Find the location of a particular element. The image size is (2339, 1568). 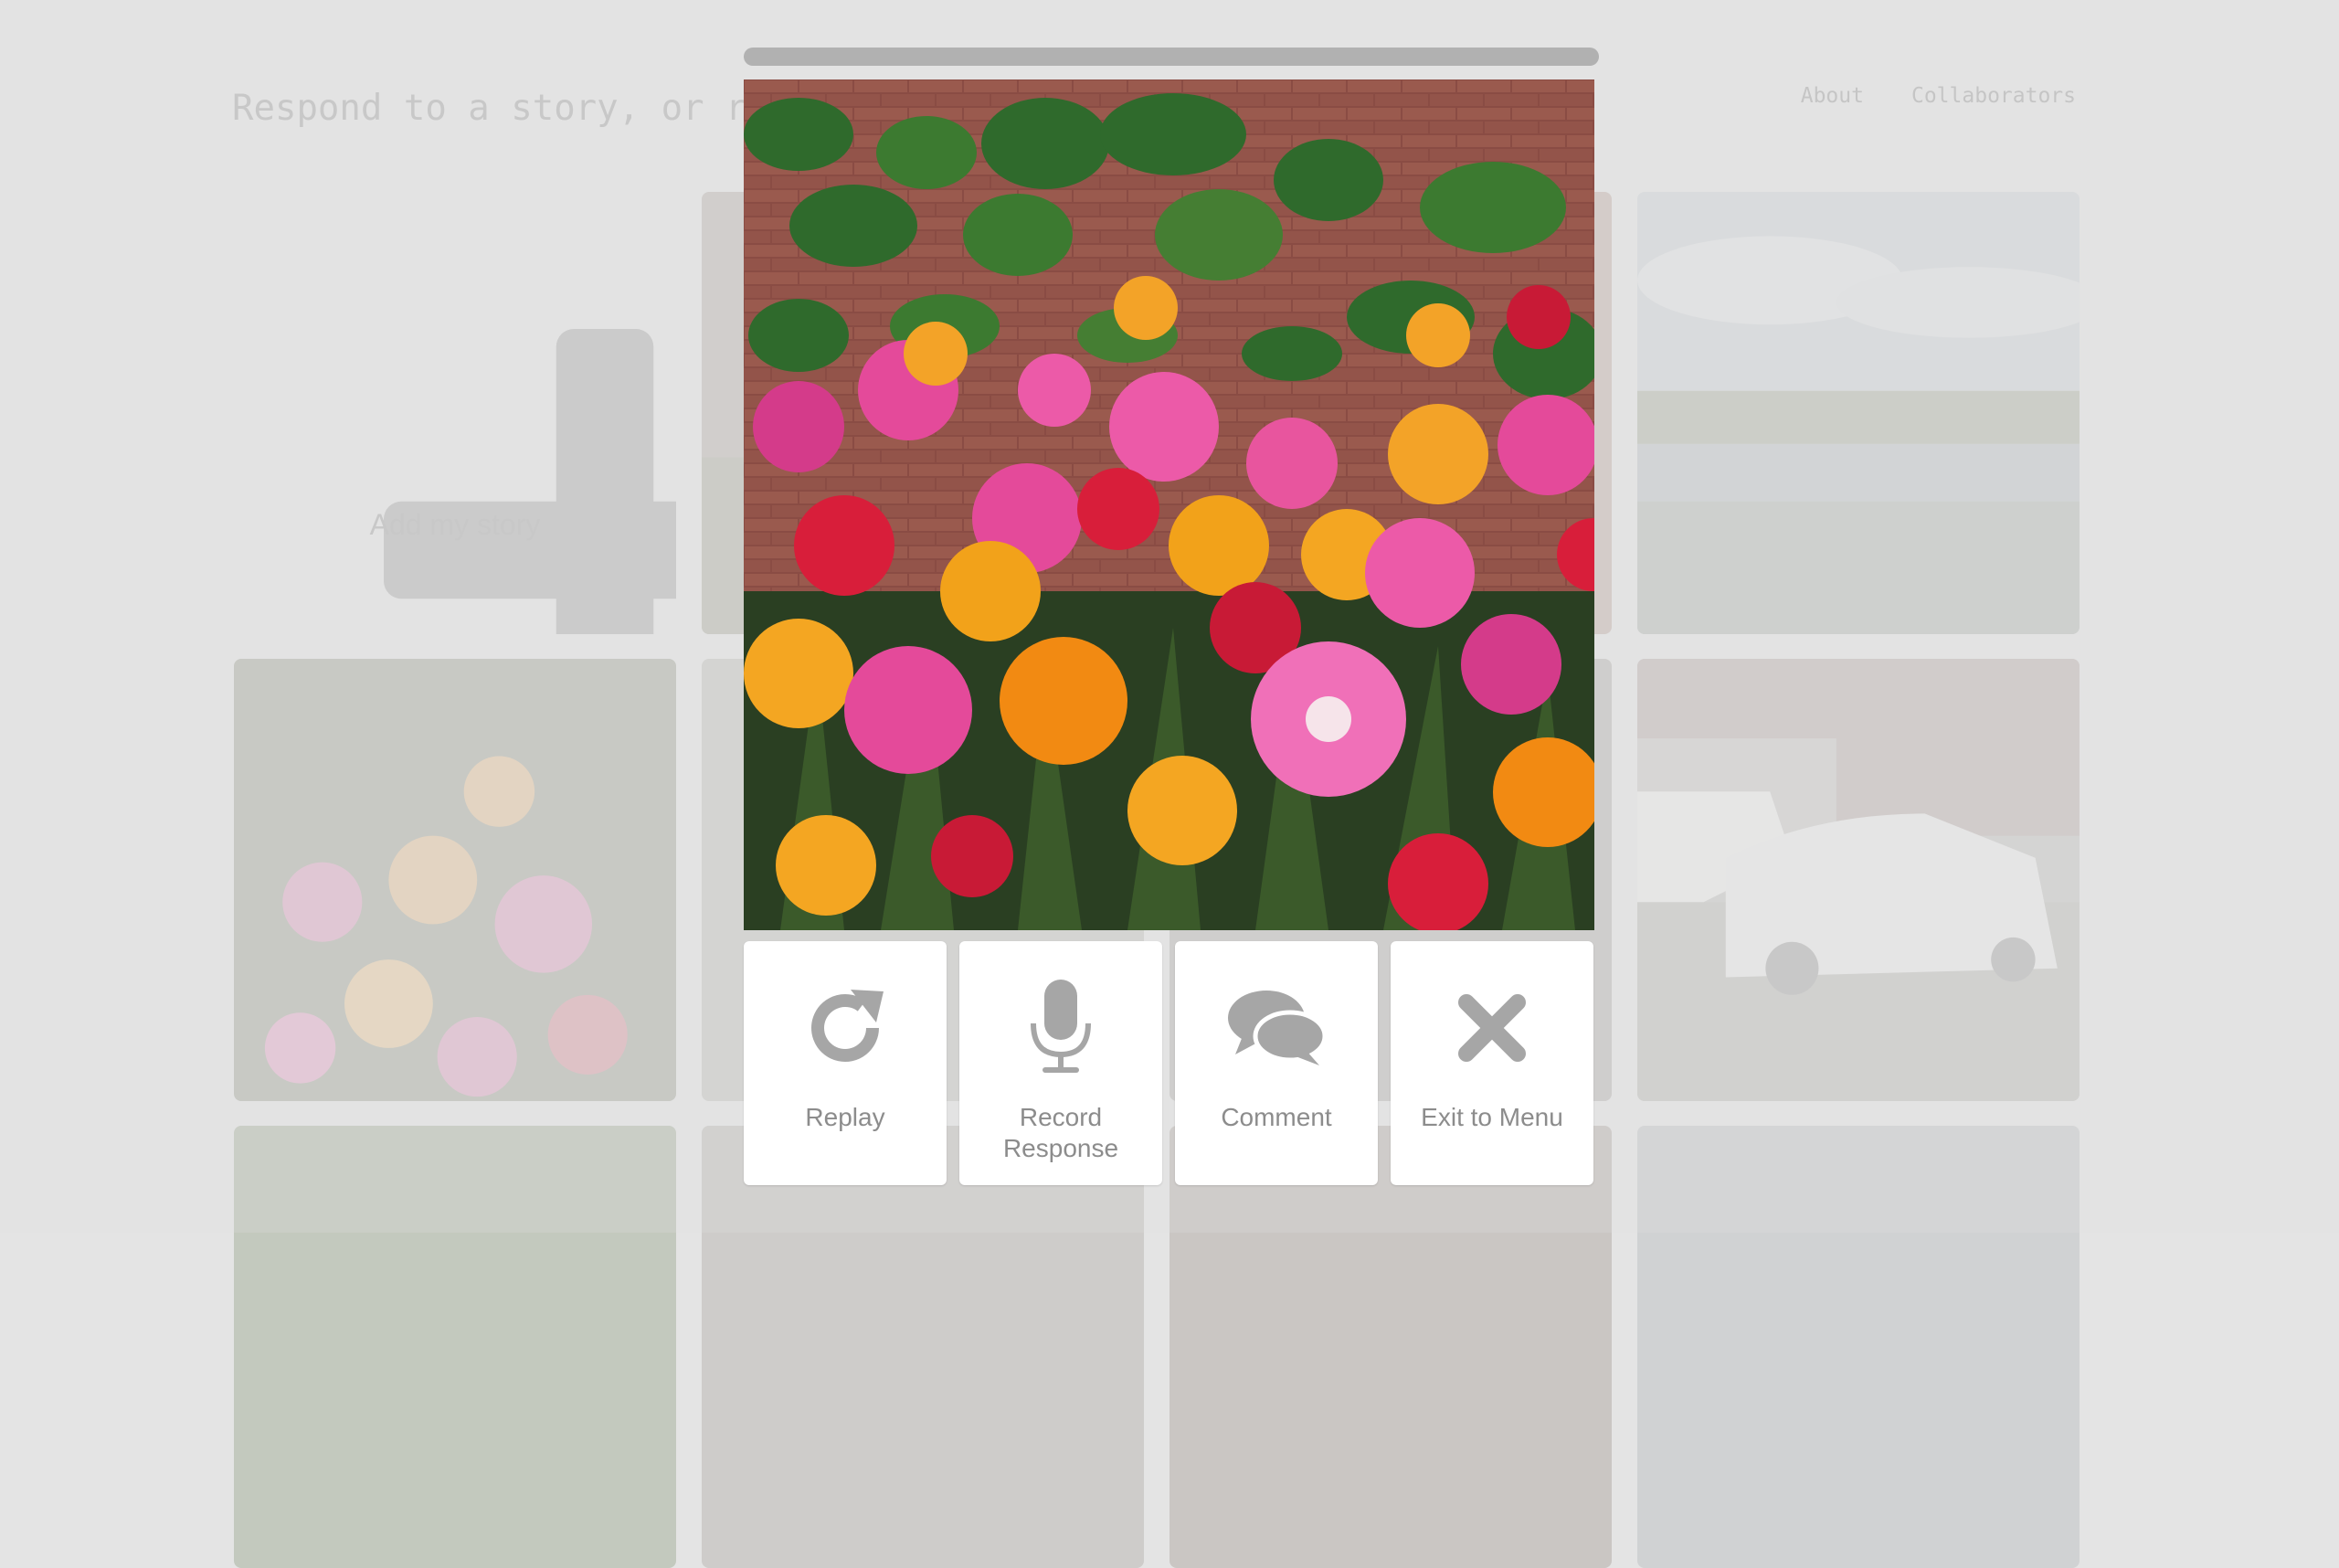

record-response-button: Record Response is located at coordinates (1061, 1063).